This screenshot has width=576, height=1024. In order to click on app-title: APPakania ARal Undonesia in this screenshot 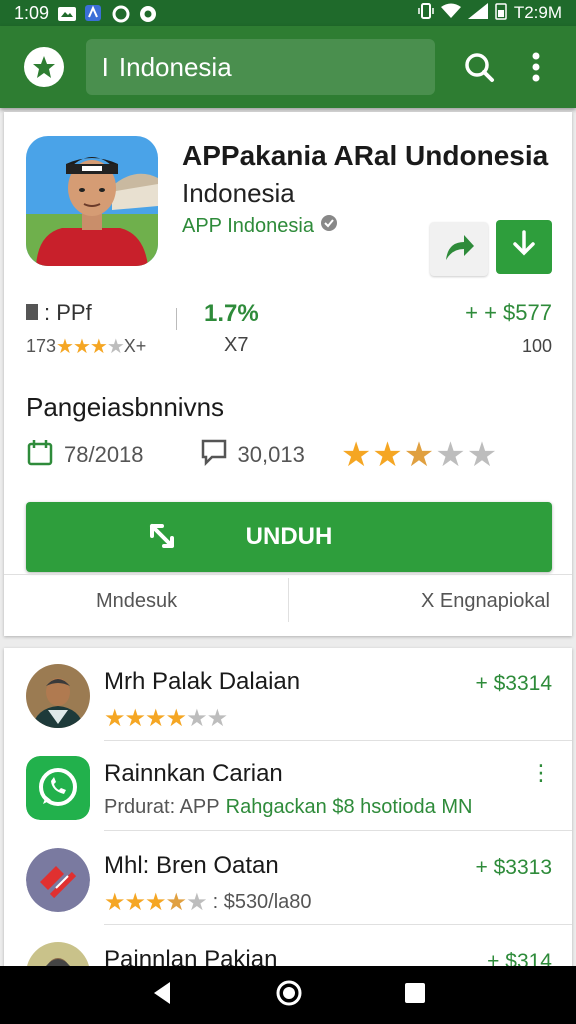, I will do `click(365, 155)`.